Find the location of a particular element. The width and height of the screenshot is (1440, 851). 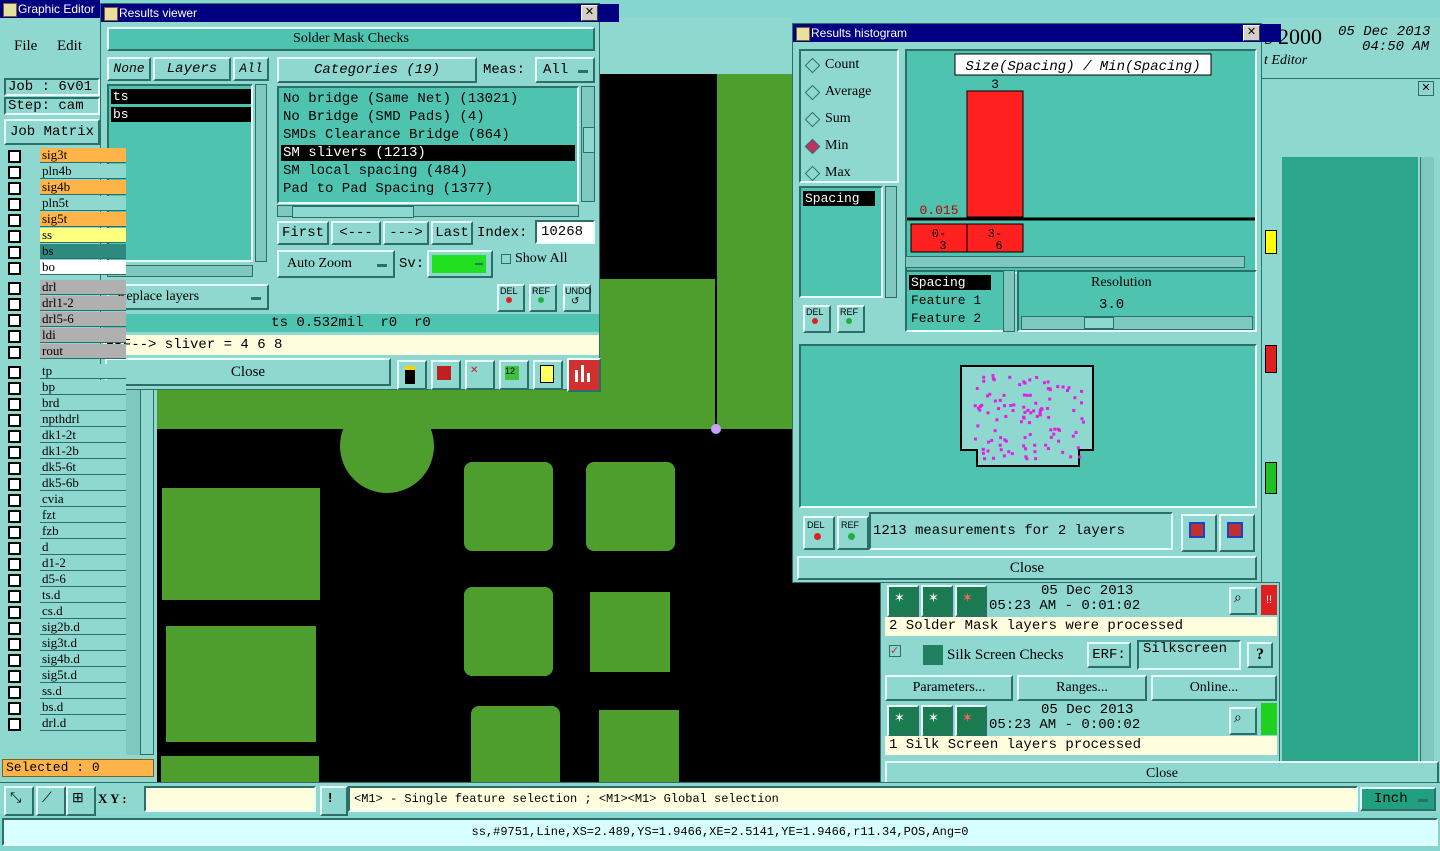

layer-name: ldi is located at coordinates (83, 335).